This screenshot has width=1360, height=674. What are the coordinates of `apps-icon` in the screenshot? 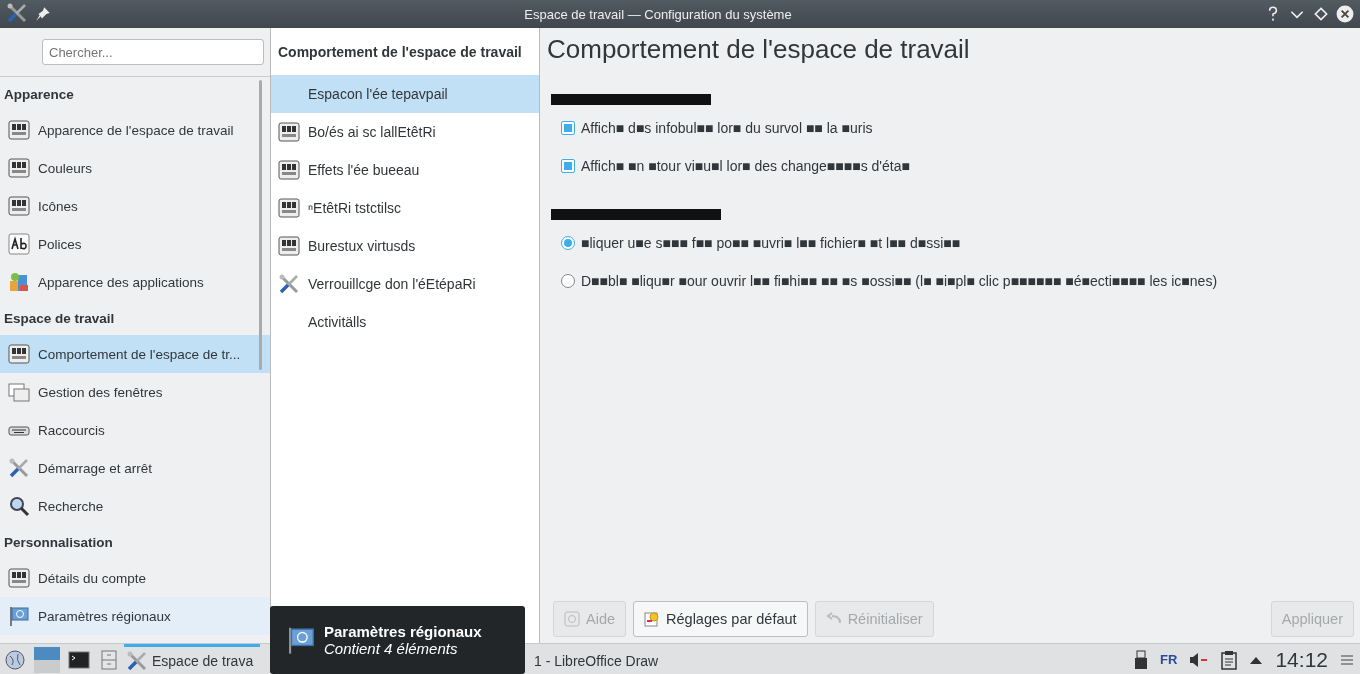 It's located at (19, 282).